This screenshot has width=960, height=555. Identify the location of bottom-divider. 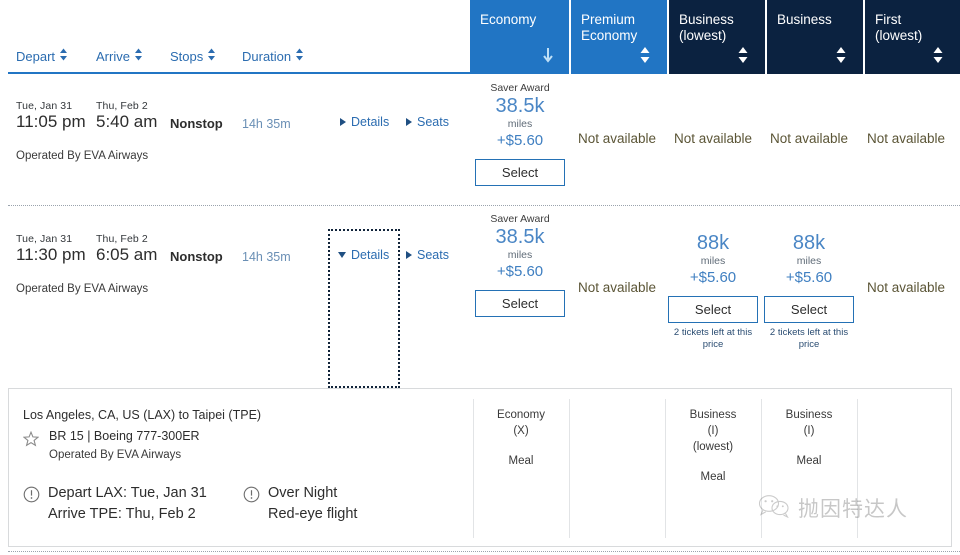
(484, 551).